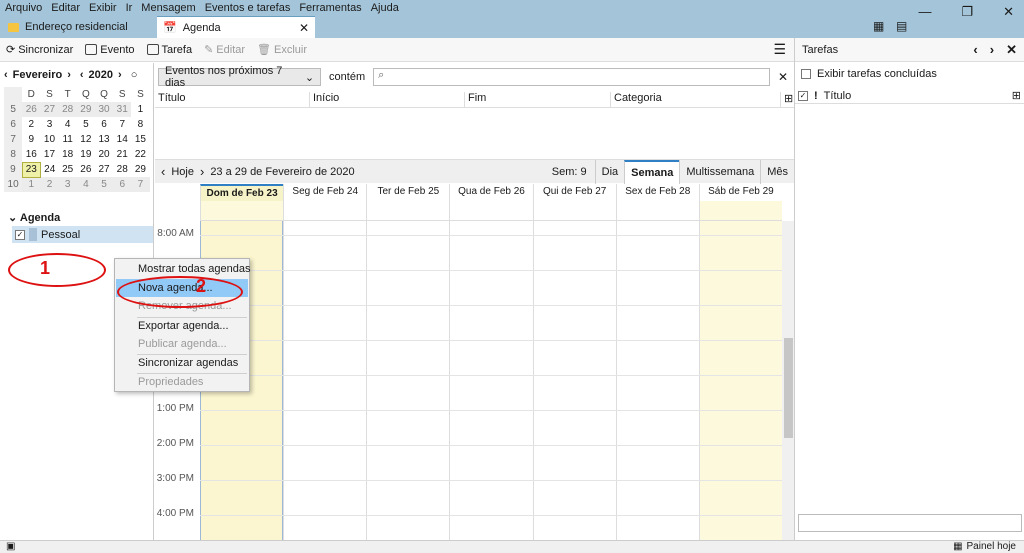 The height and width of the screenshot is (553, 1024). I want to click on new-task-input, so click(910, 523).